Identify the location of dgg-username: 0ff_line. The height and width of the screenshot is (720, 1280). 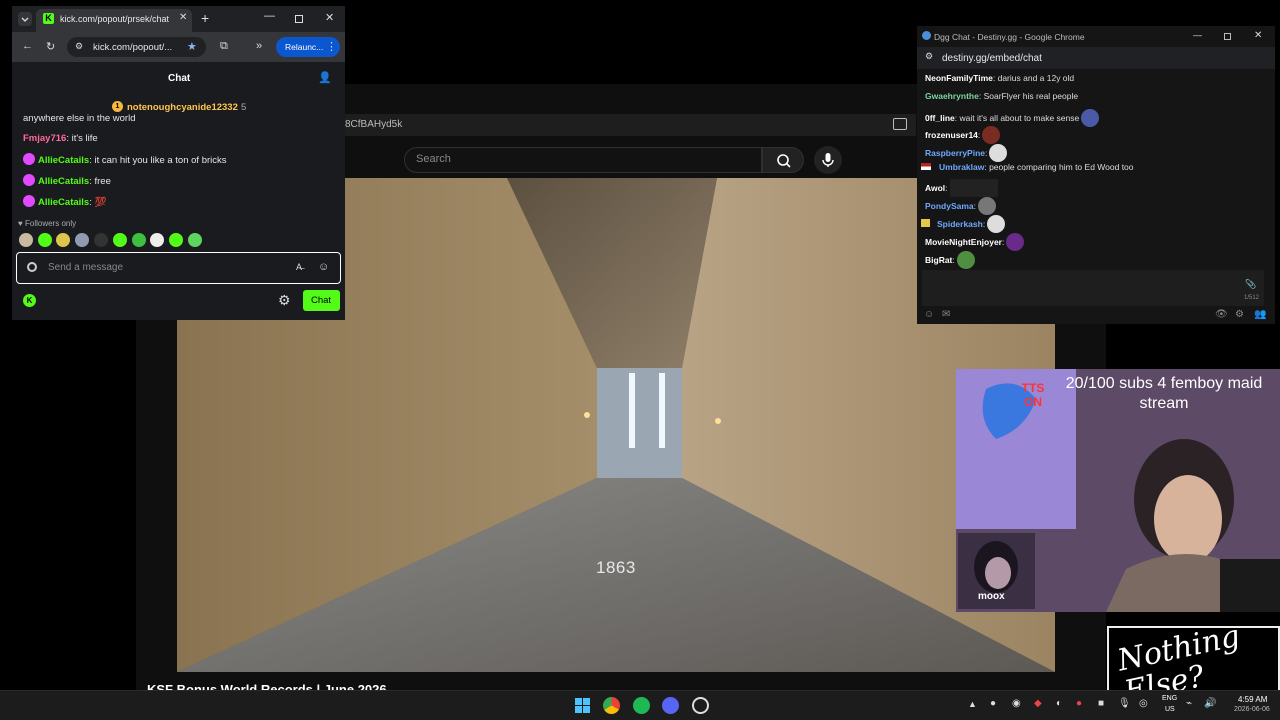
(940, 118).